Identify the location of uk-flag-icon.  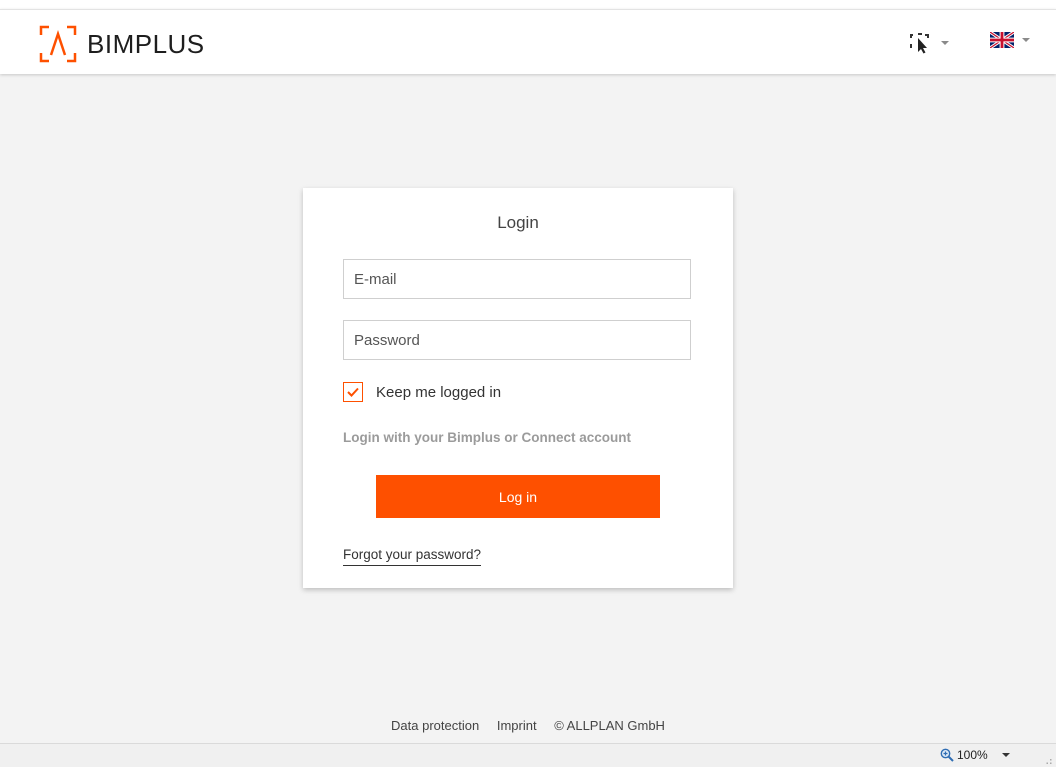
(1002, 40).